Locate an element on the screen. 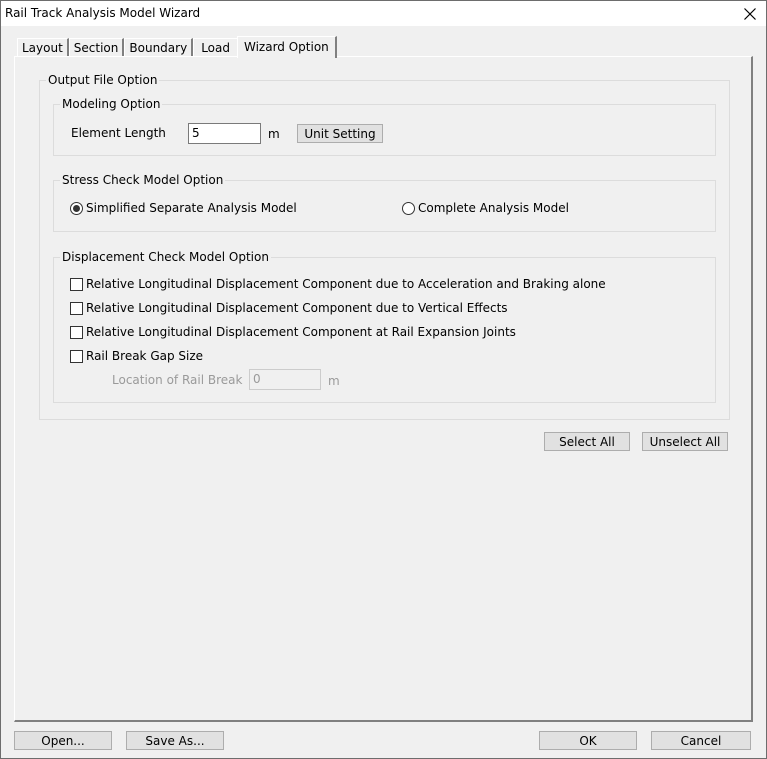 The image size is (767, 759). rail-break-gap-checkbox is located at coordinates (76, 356).